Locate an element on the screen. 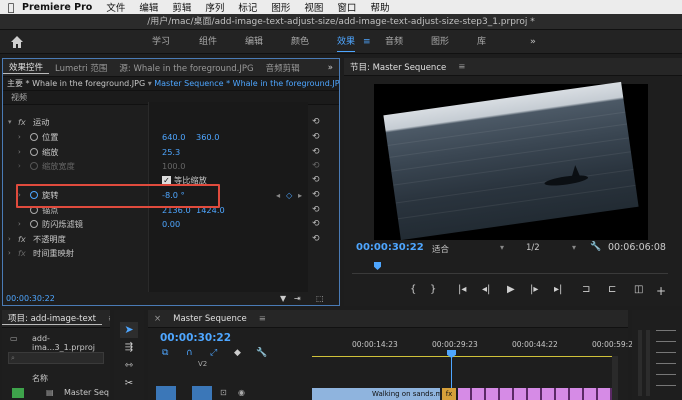 The height and width of the screenshot is (400, 682). tab-source: 源: Whale in the foreground.JPG is located at coordinates (186, 68).